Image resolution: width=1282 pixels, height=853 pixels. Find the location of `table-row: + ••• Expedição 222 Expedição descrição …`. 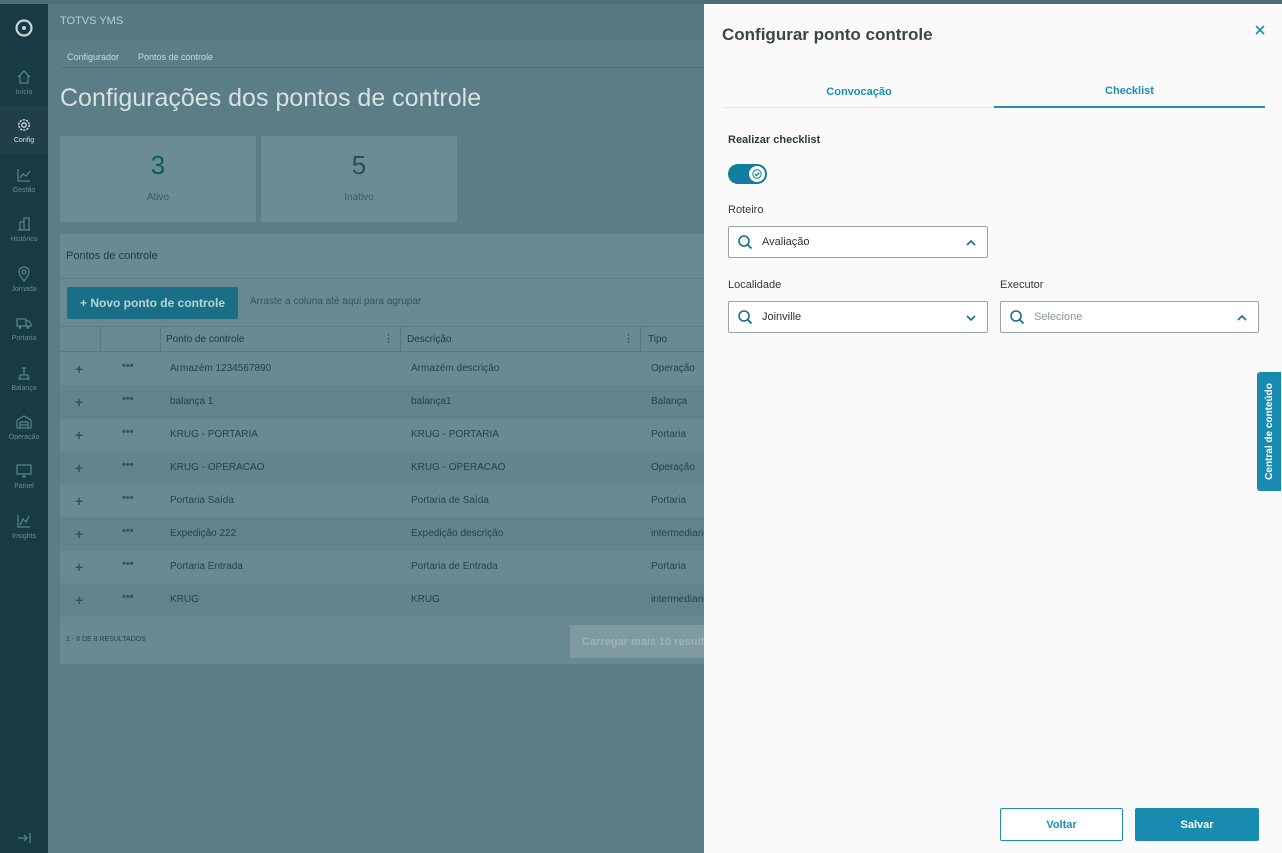

table-row: + ••• Expedição 222 Expedição descrição … is located at coordinates (382, 534).